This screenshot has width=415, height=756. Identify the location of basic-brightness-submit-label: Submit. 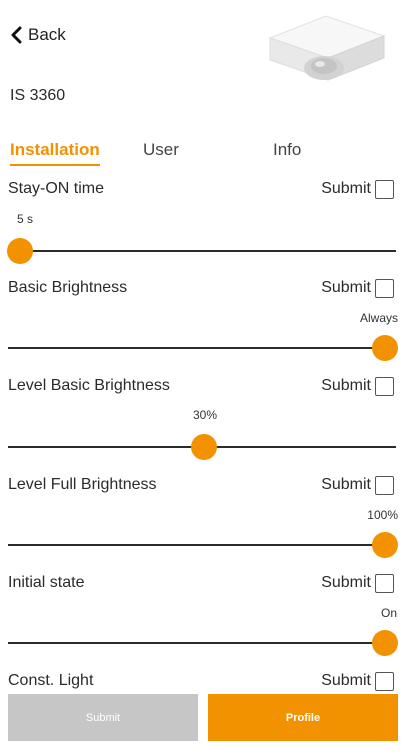
(346, 287).